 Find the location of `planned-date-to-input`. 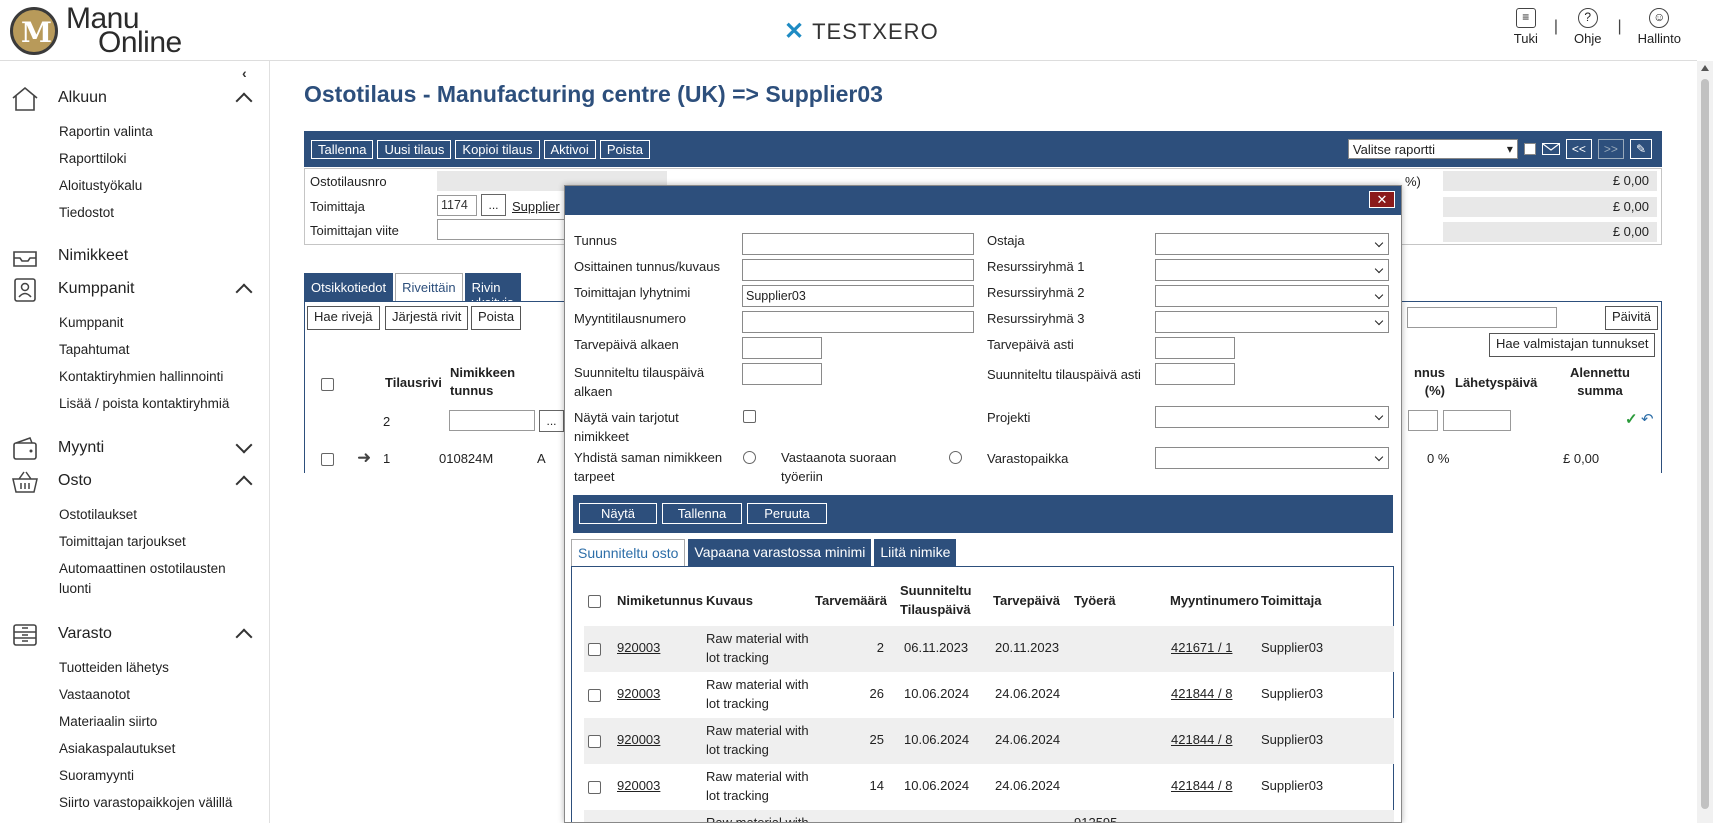

planned-date-to-input is located at coordinates (1195, 374).